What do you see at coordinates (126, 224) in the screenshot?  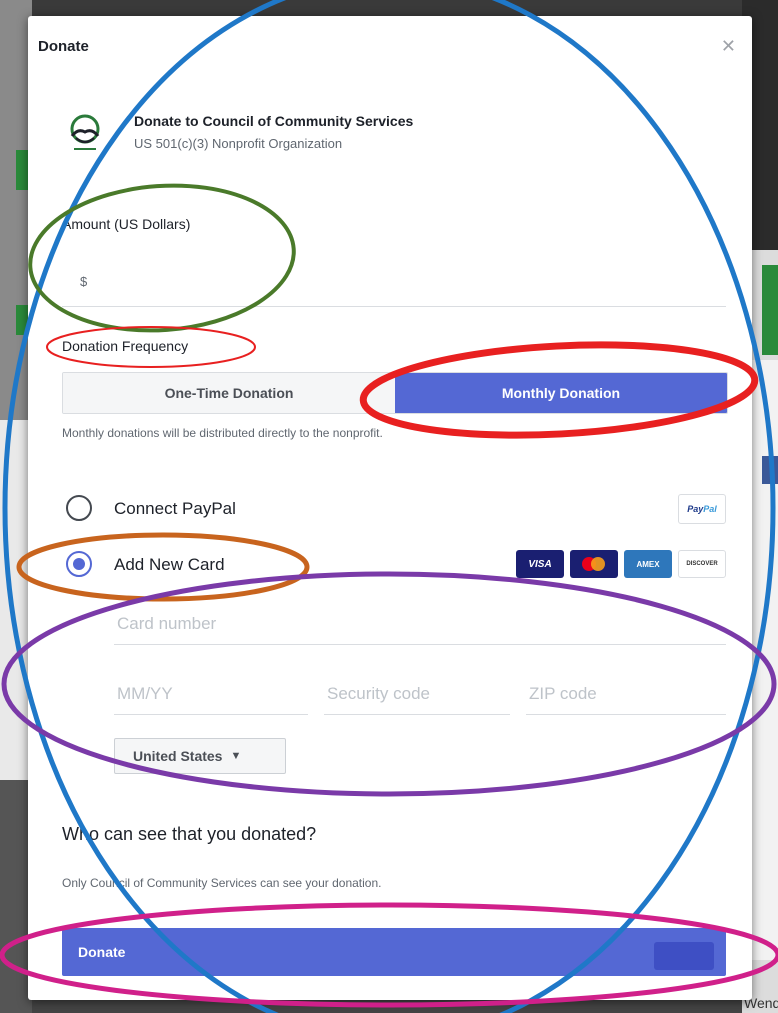 I see `amount-label: Amount (US Dollars)` at bounding box center [126, 224].